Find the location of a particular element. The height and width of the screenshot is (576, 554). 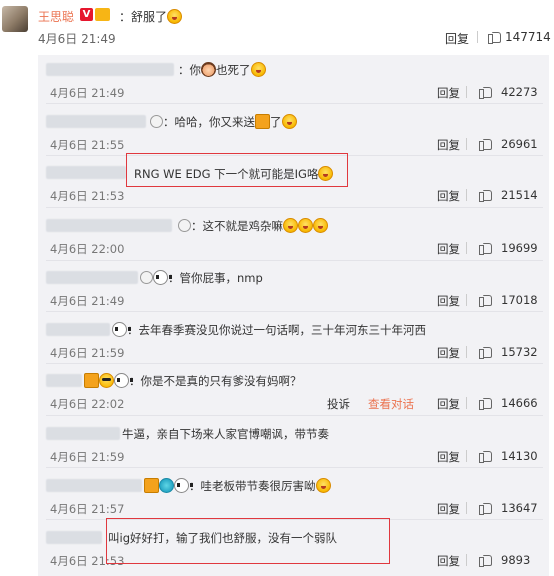

like-count: 147714 is located at coordinates (528, 37).